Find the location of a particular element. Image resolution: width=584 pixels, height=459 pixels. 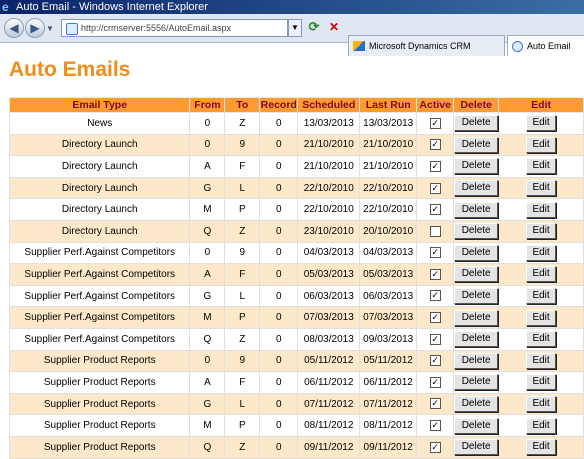

header-record: Record is located at coordinates (279, 105).